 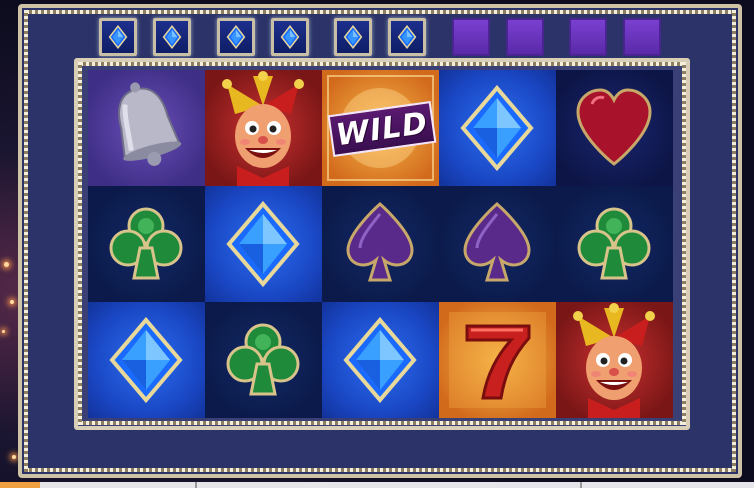 I want to click on reel-cell-seven, so click(x=497, y=360).